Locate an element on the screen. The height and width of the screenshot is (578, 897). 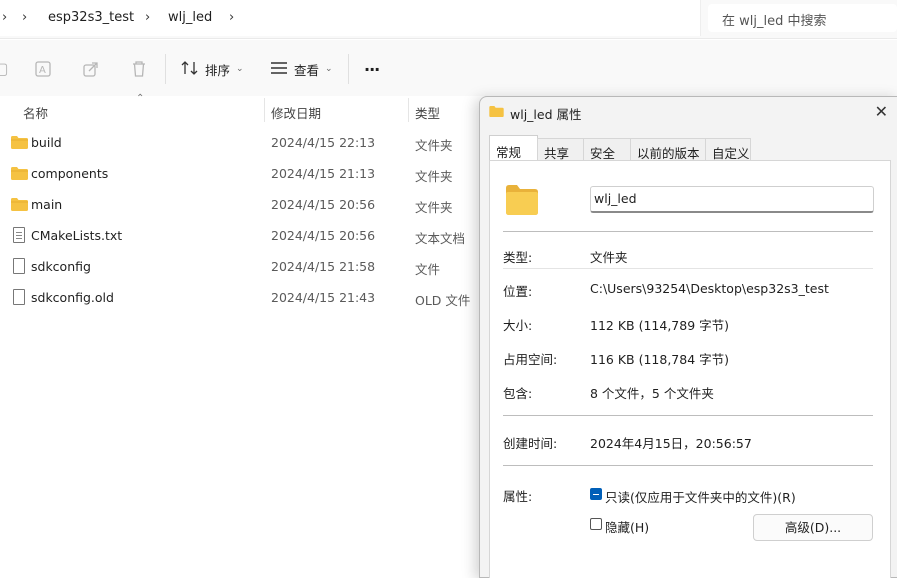
disk-size-value: 116 KB (118,784 字节) is located at coordinates (659, 359).